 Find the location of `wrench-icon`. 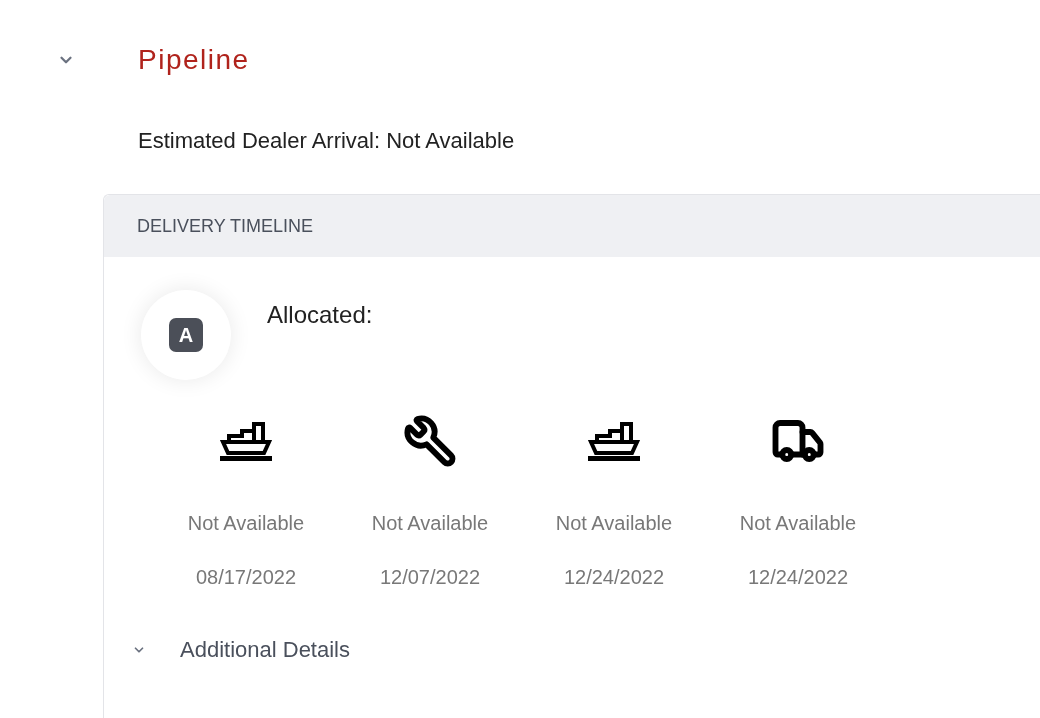

wrench-icon is located at coordinates (430, 441).